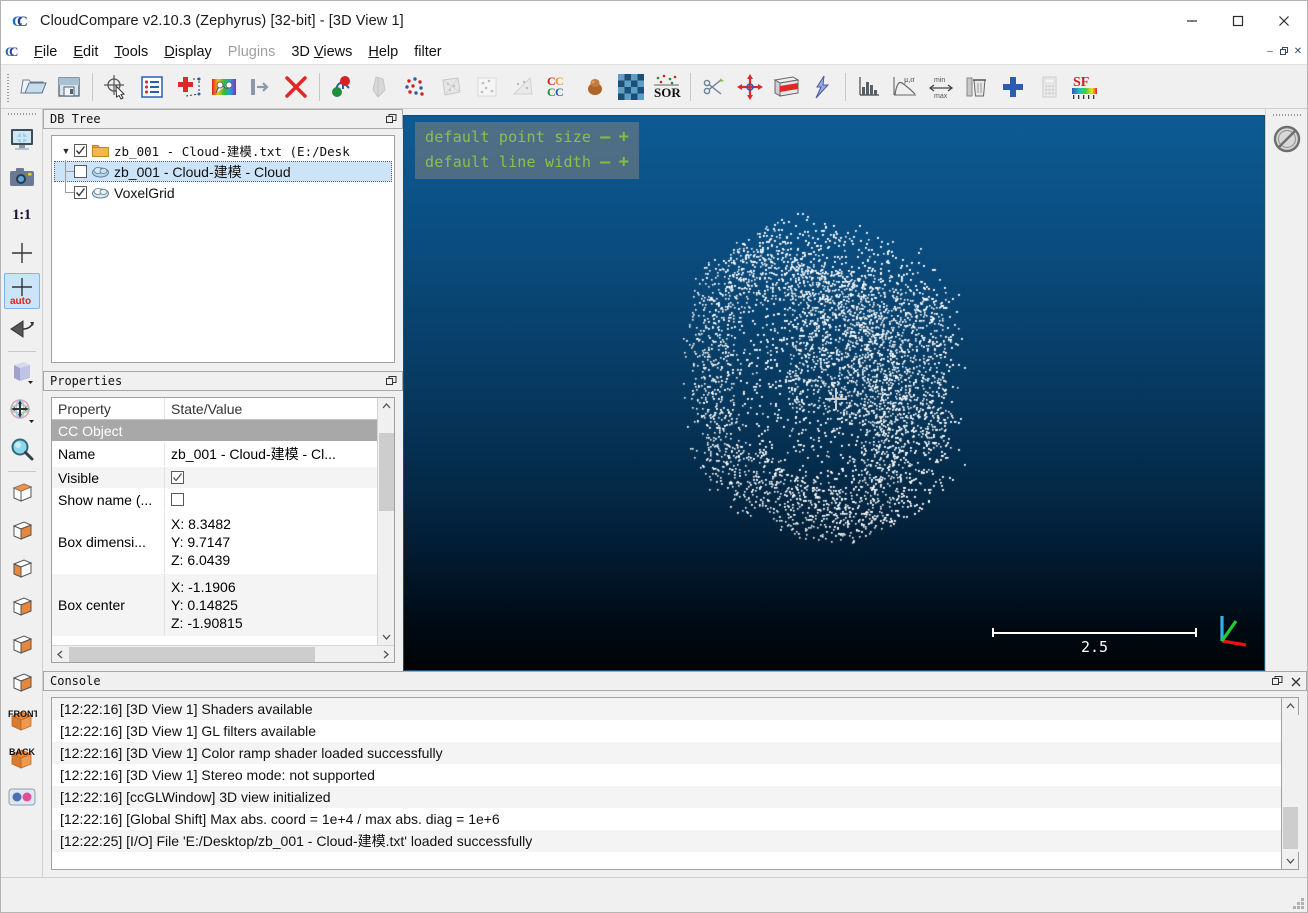 The height and width of the screenshot is (913, 1308). What do you see at coordinates (631, 87) in the screenshot?
I see `checker-button` at bounding box center [631, 87].